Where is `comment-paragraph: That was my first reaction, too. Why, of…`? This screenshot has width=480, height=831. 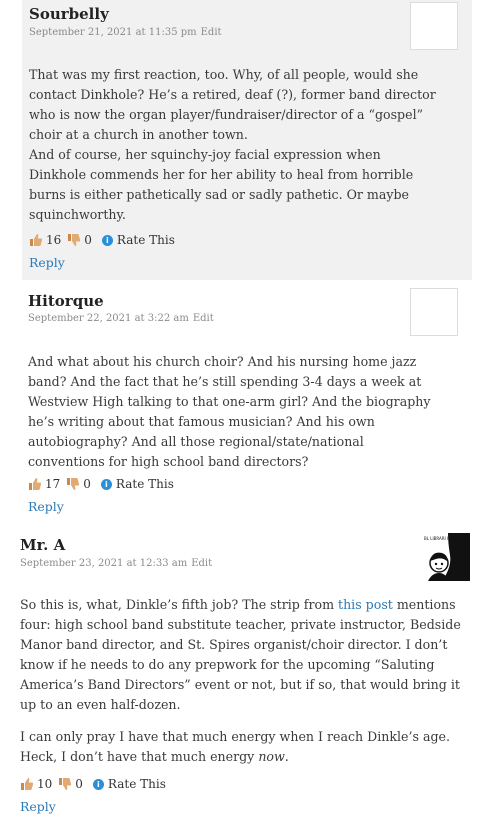 comment-paragraph: That was my first reaction, too. Why, of… is located at coordinates (232, 104).